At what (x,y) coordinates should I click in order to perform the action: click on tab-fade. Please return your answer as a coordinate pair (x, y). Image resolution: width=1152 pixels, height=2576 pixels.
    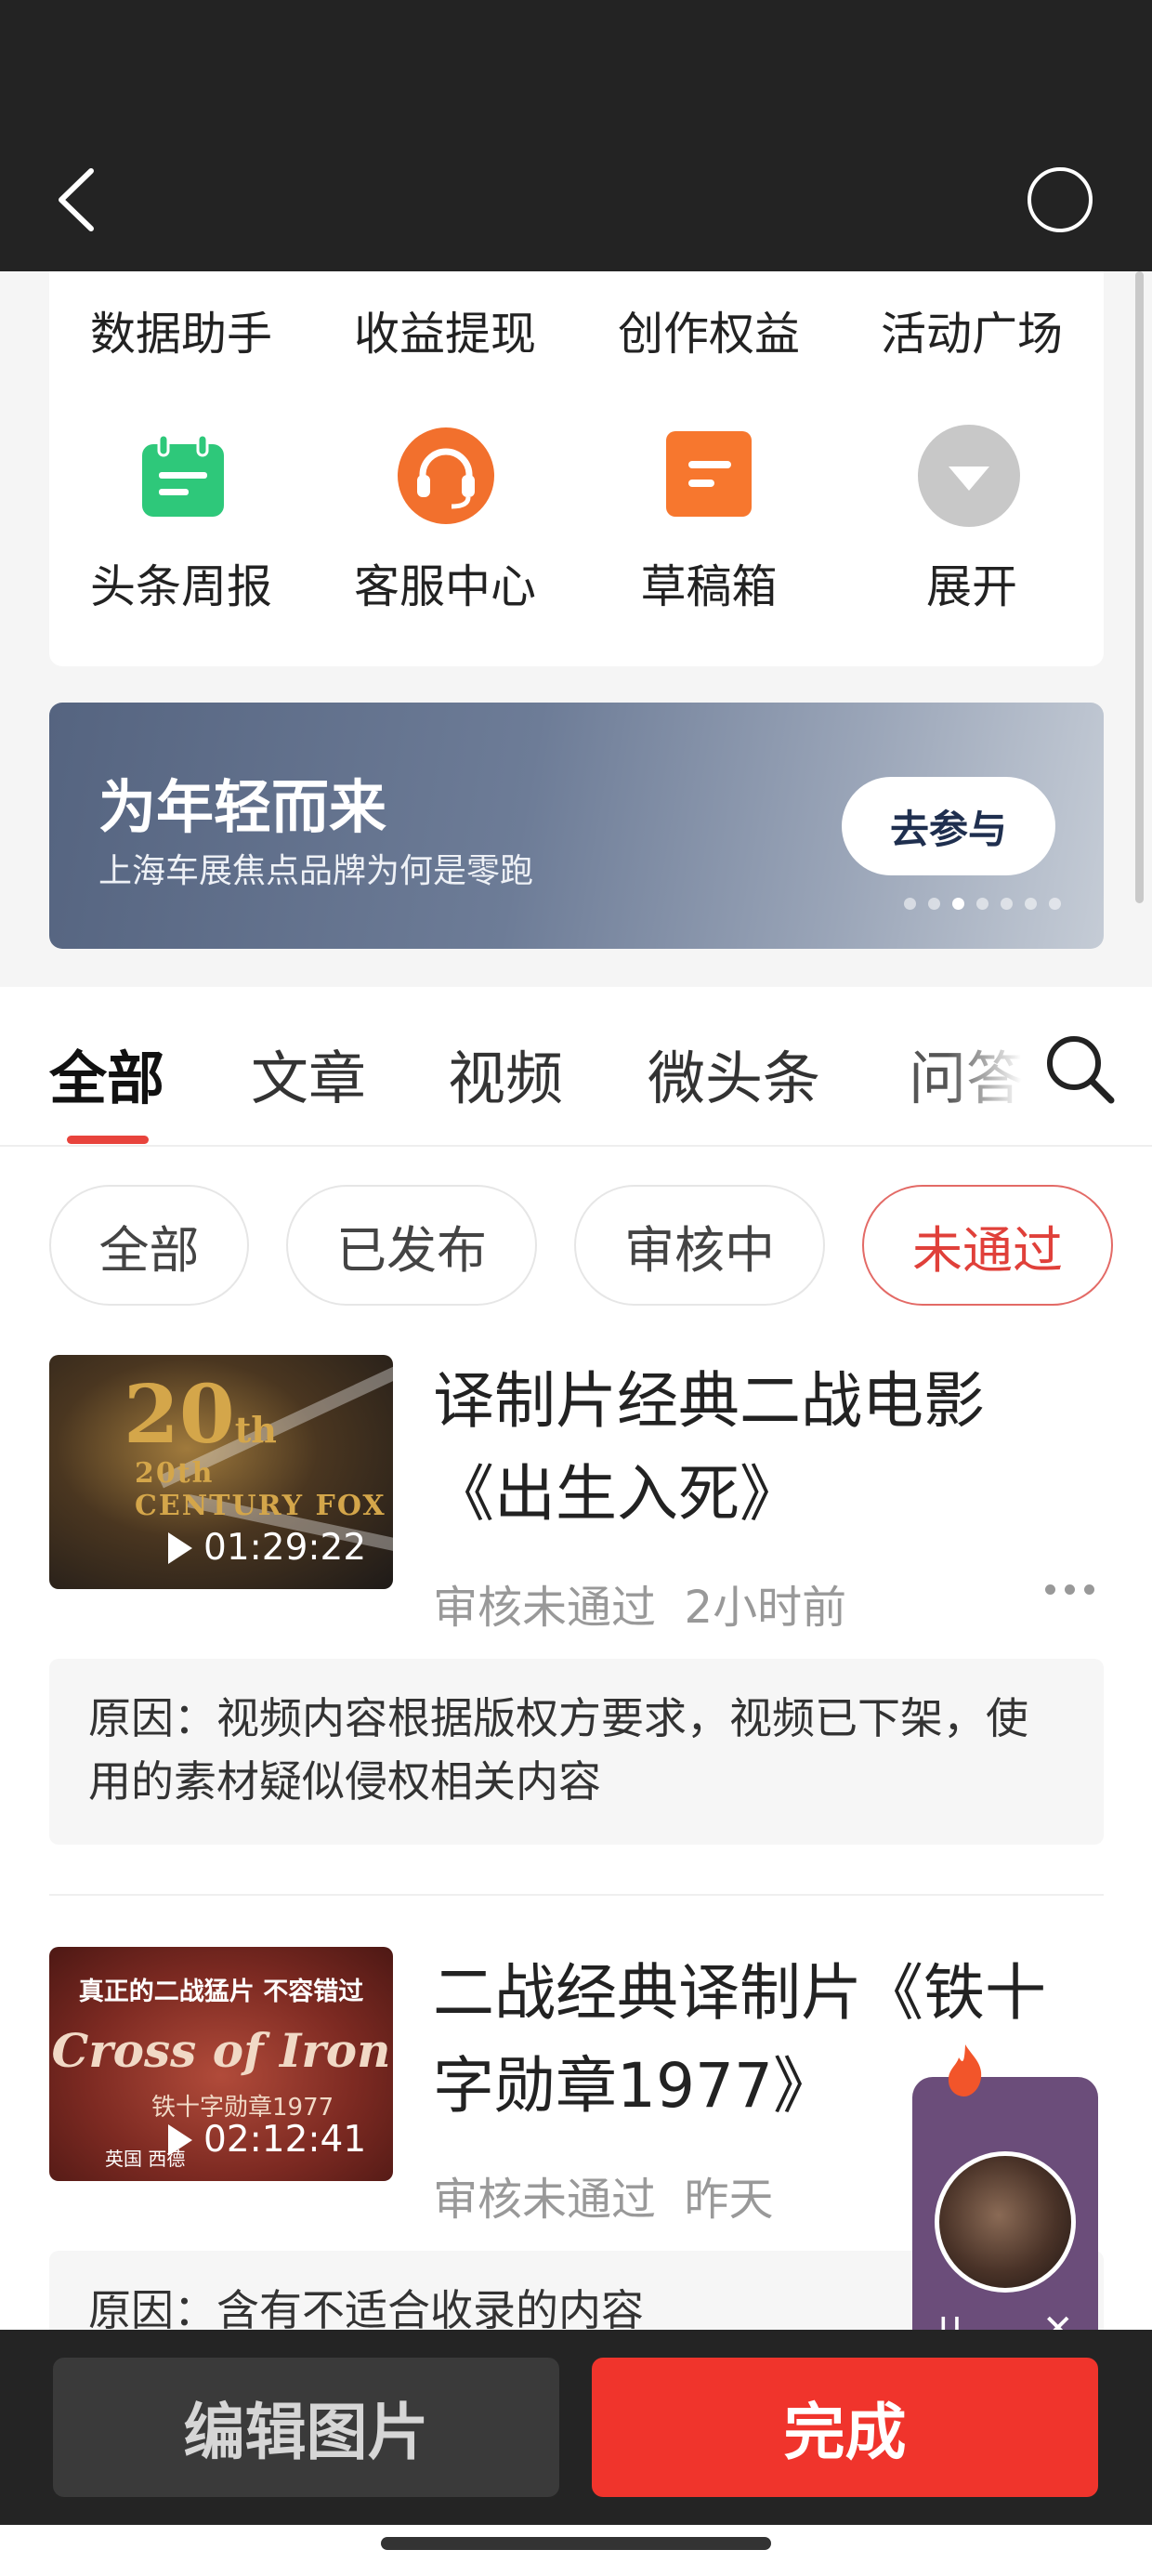
    Looking at the image, I should click on (994, 1068).